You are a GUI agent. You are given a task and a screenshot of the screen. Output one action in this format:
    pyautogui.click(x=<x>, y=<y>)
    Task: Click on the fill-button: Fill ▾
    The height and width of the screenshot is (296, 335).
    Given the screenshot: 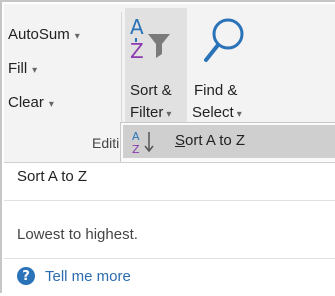 What is the action you would take?
    pyautogui.click(x=22, y=68)
    